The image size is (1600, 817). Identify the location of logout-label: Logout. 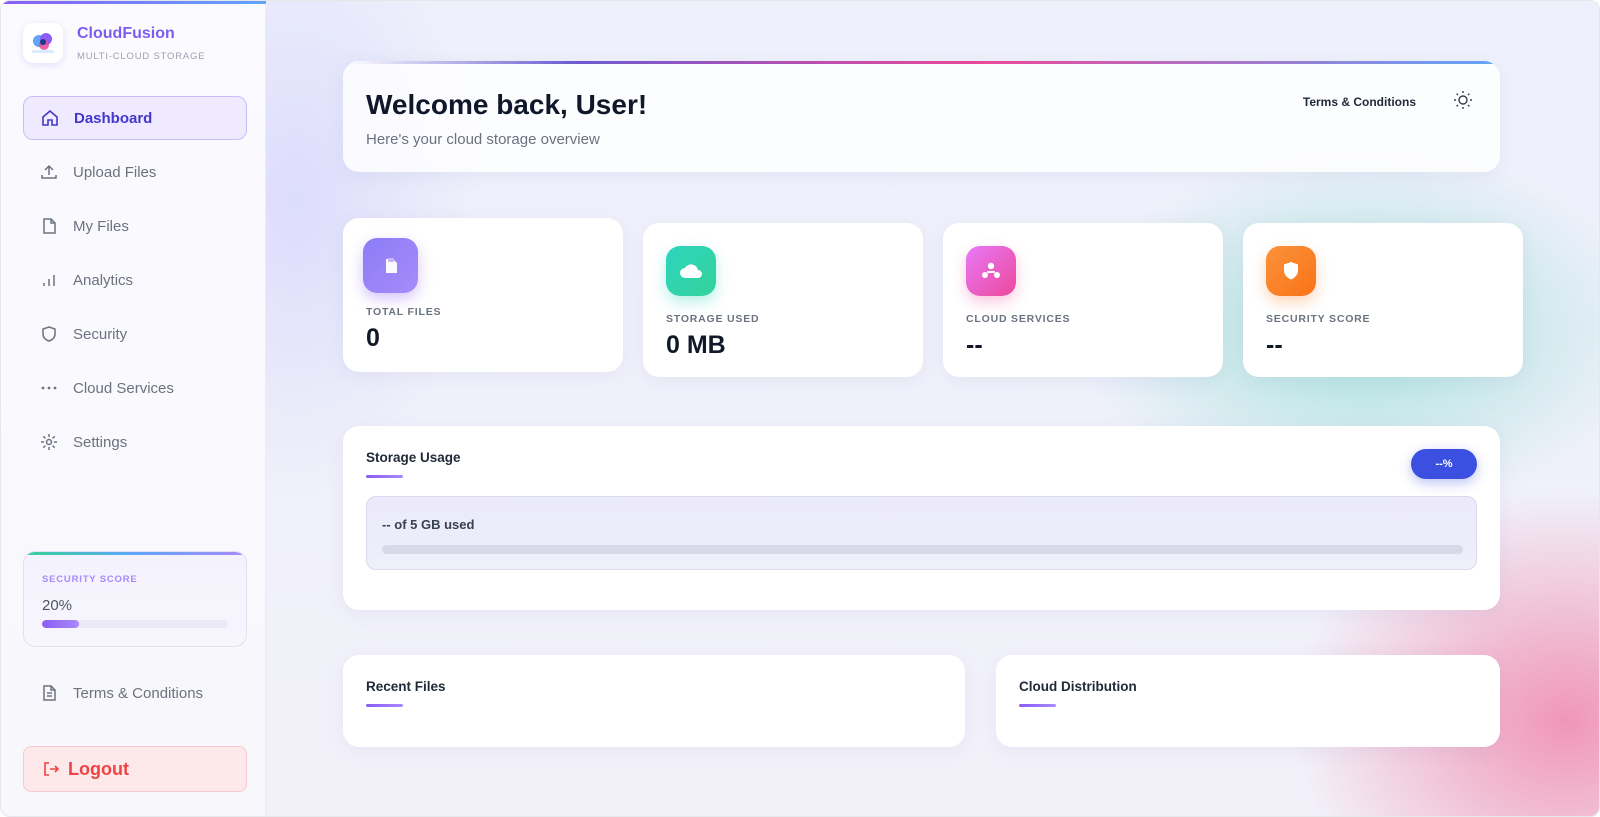
(98, 768).